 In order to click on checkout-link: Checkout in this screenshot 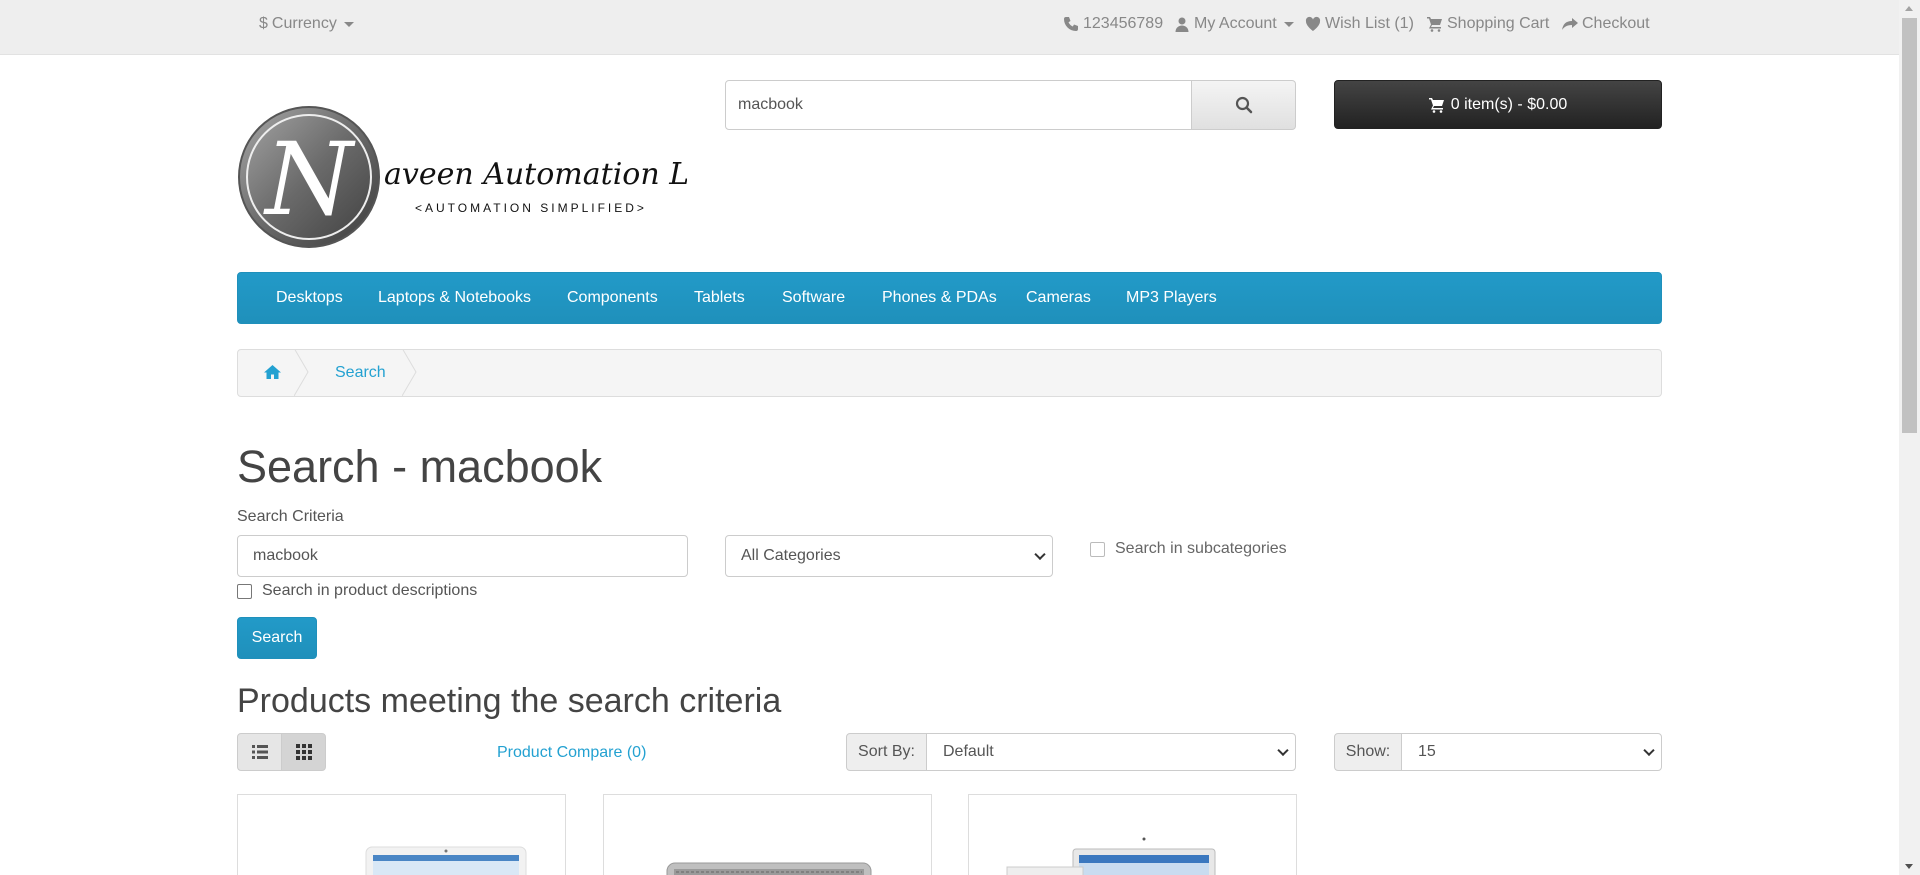, I will do `click(1606, 24)`.